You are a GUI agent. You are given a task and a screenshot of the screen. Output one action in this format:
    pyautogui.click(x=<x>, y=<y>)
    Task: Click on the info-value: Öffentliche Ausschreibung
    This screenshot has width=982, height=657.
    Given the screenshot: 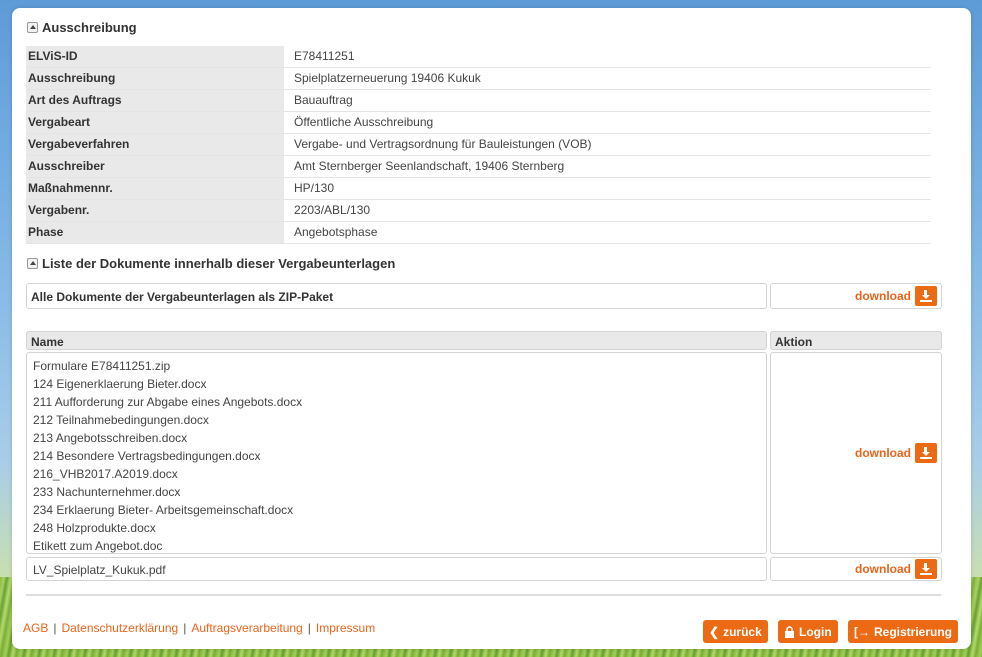 What is the action you would take?
    pyautogui.click(x=364, y=122)
    